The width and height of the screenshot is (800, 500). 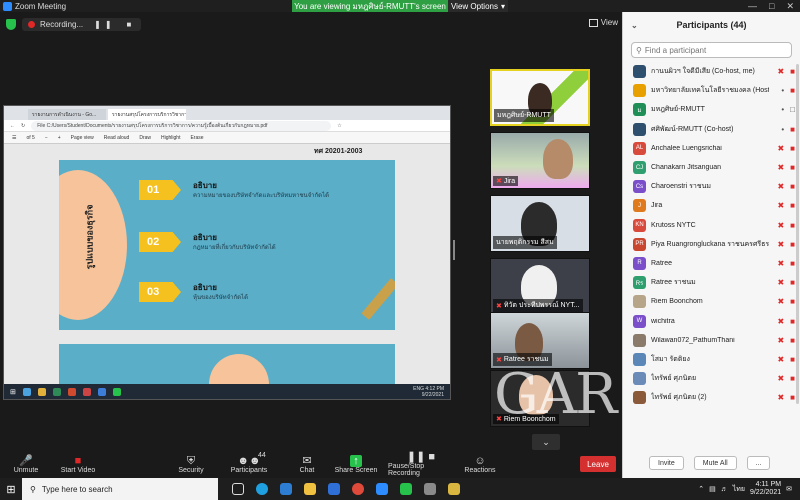 I want to click on video-tile: มหฎศิษย์-RMUTT, so click(x=540, y=97).